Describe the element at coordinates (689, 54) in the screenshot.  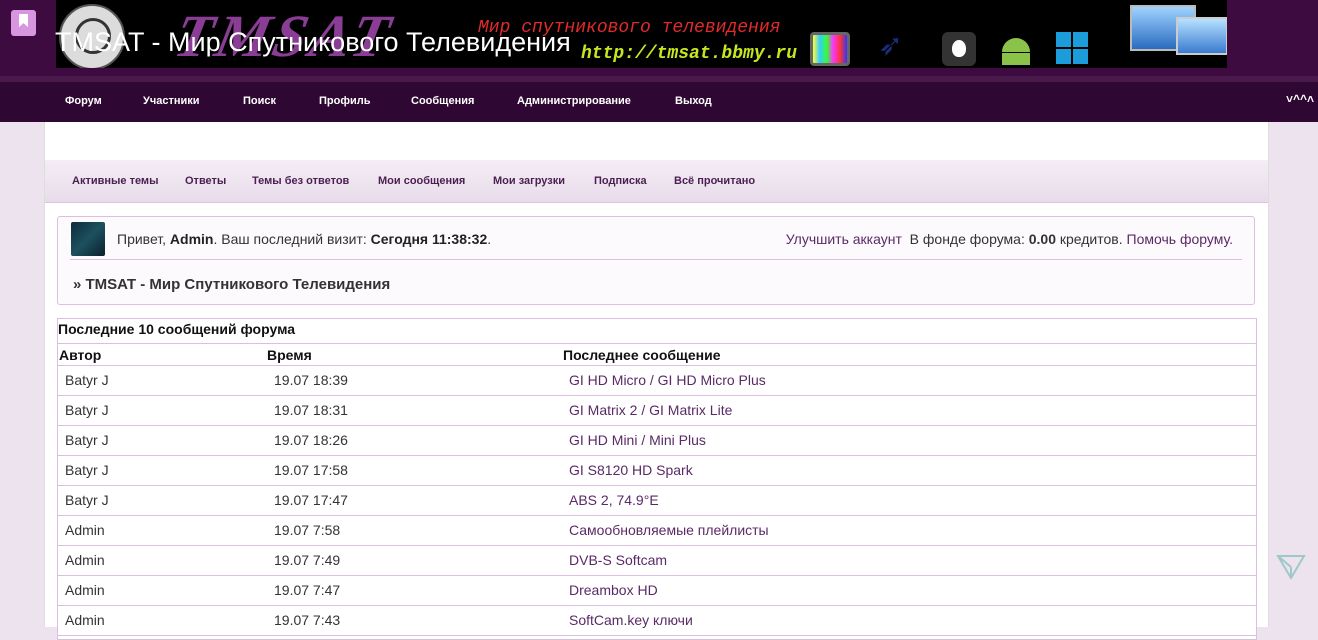
I see `banner-url: http://tmsat.bbmy.ru` at that location.